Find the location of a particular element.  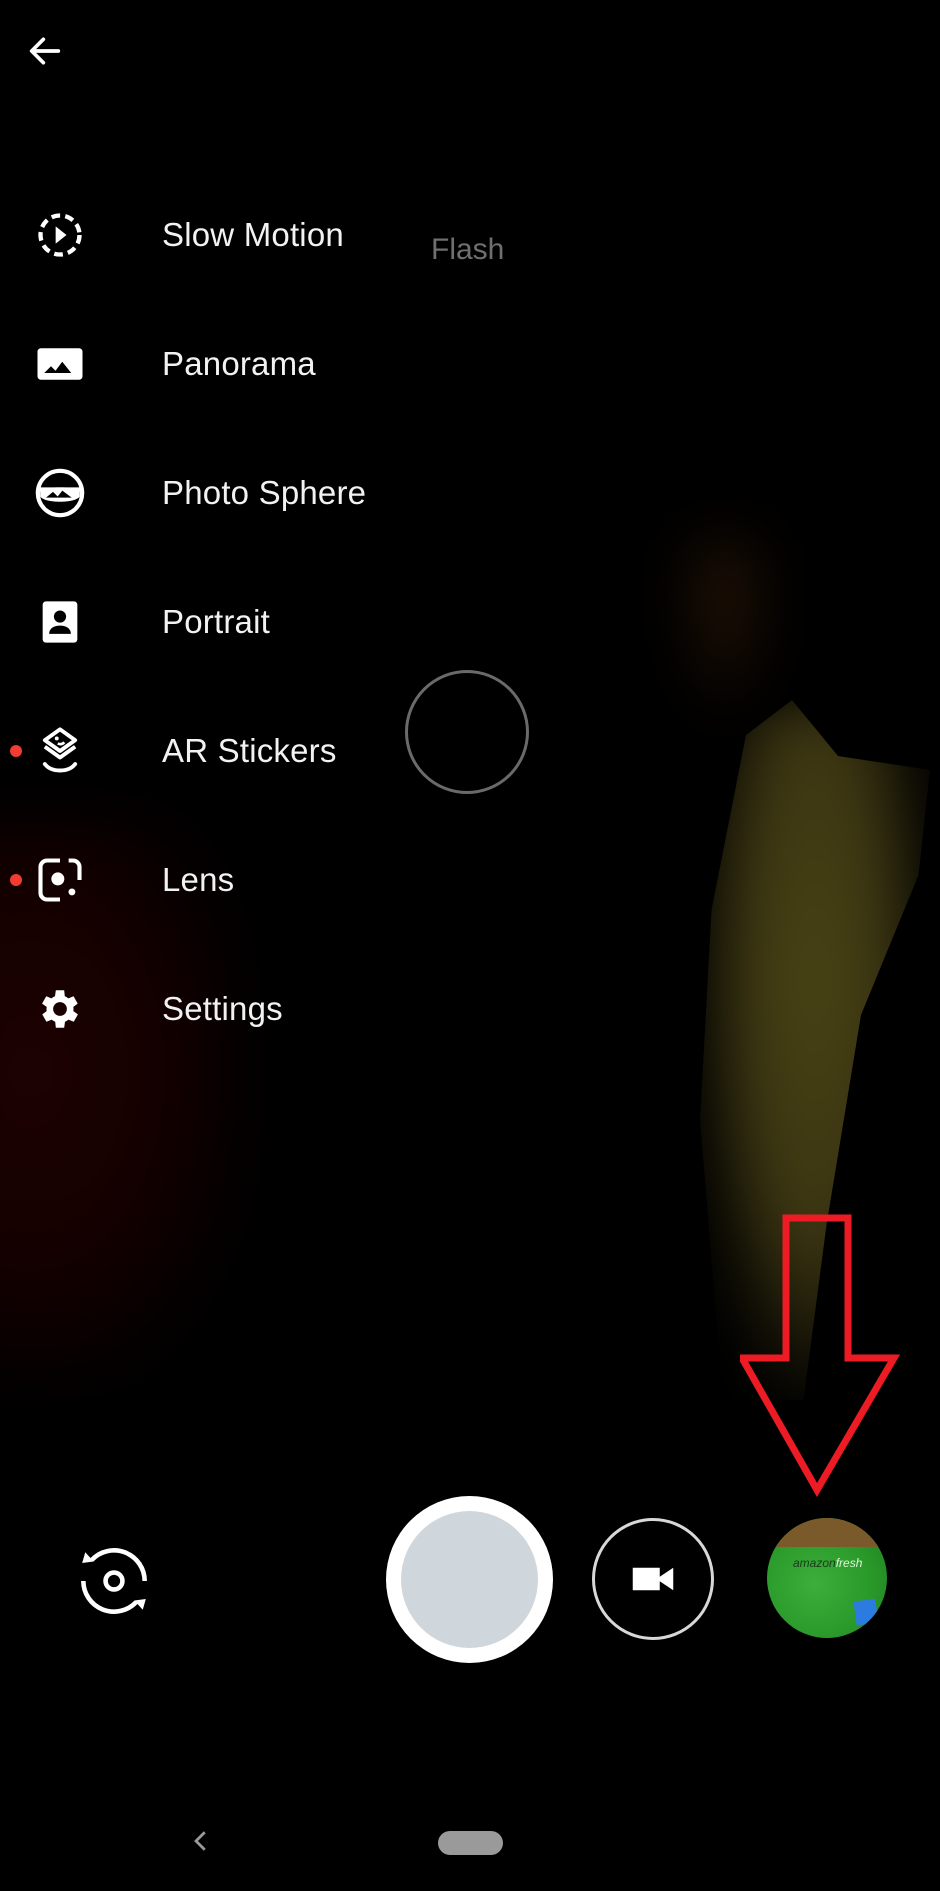

mode-item-label: Slow Motion is located at coordinates (253, 234).